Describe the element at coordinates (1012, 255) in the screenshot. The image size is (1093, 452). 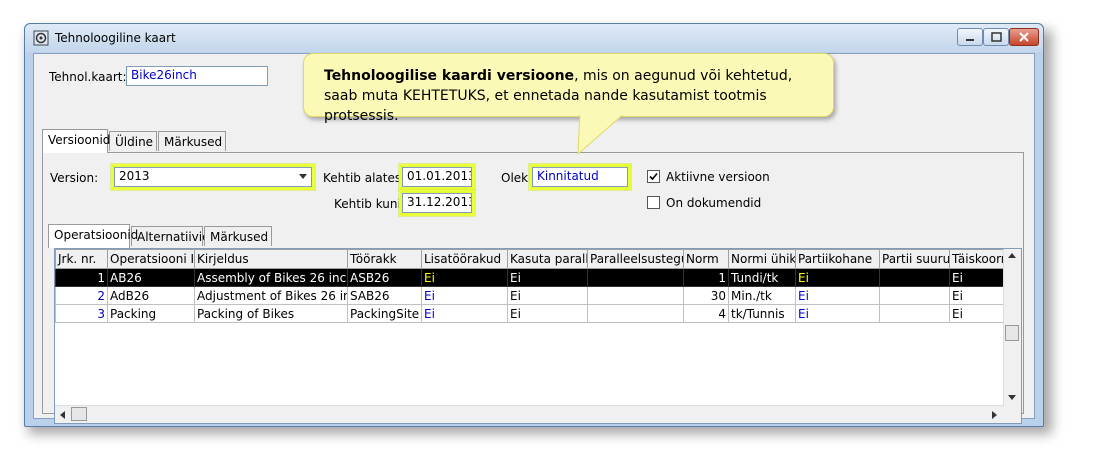
I see `scroll-up-icon` at that location.